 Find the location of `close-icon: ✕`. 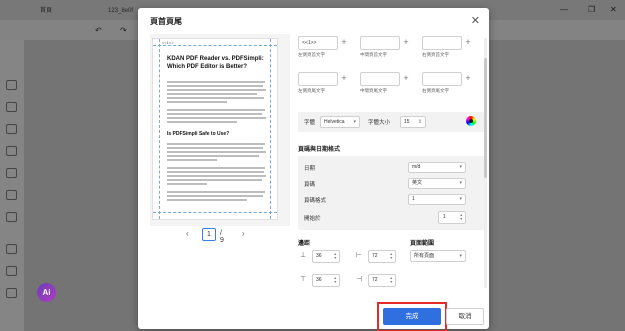

close-icon: ✕ is located at coordinates (475, 20).